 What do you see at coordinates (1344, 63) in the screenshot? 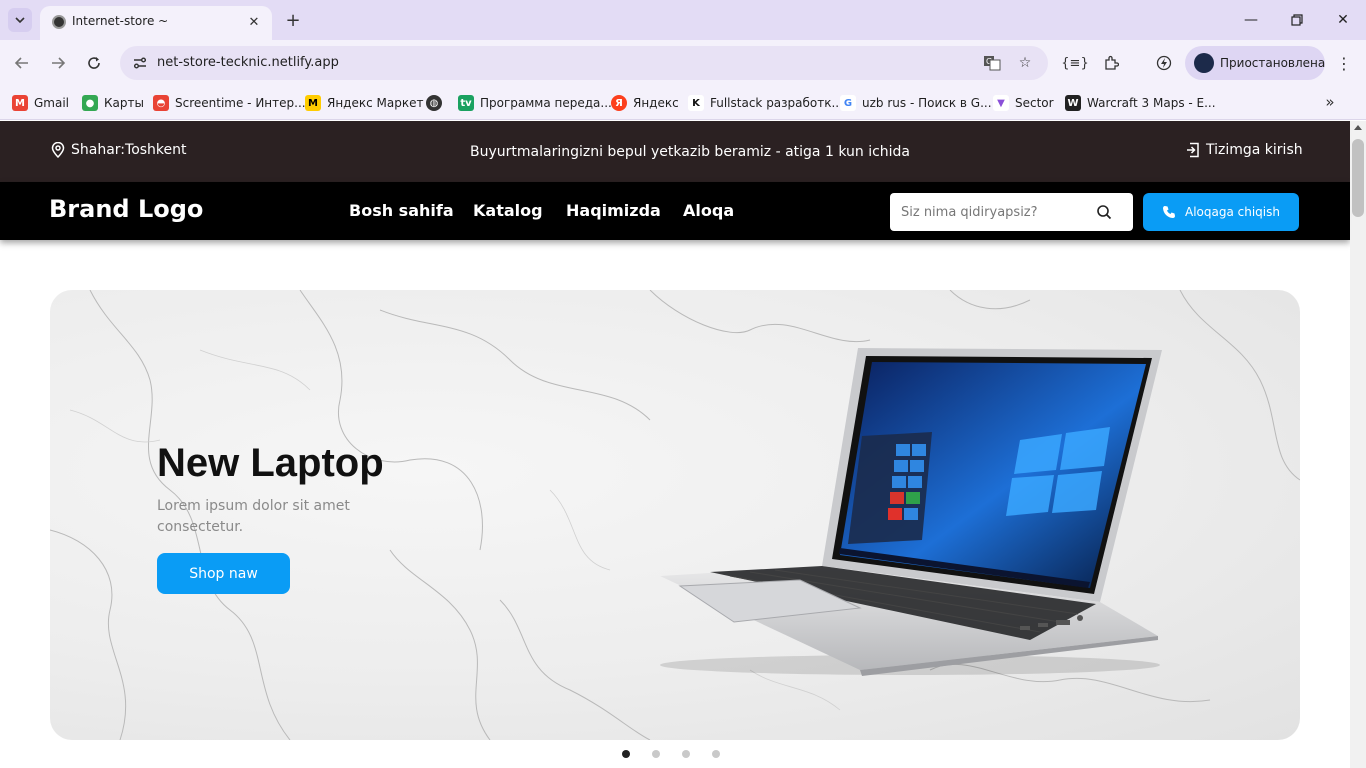
I see `more-menu-icon: ⋮` at bounding box center [1344, 63].